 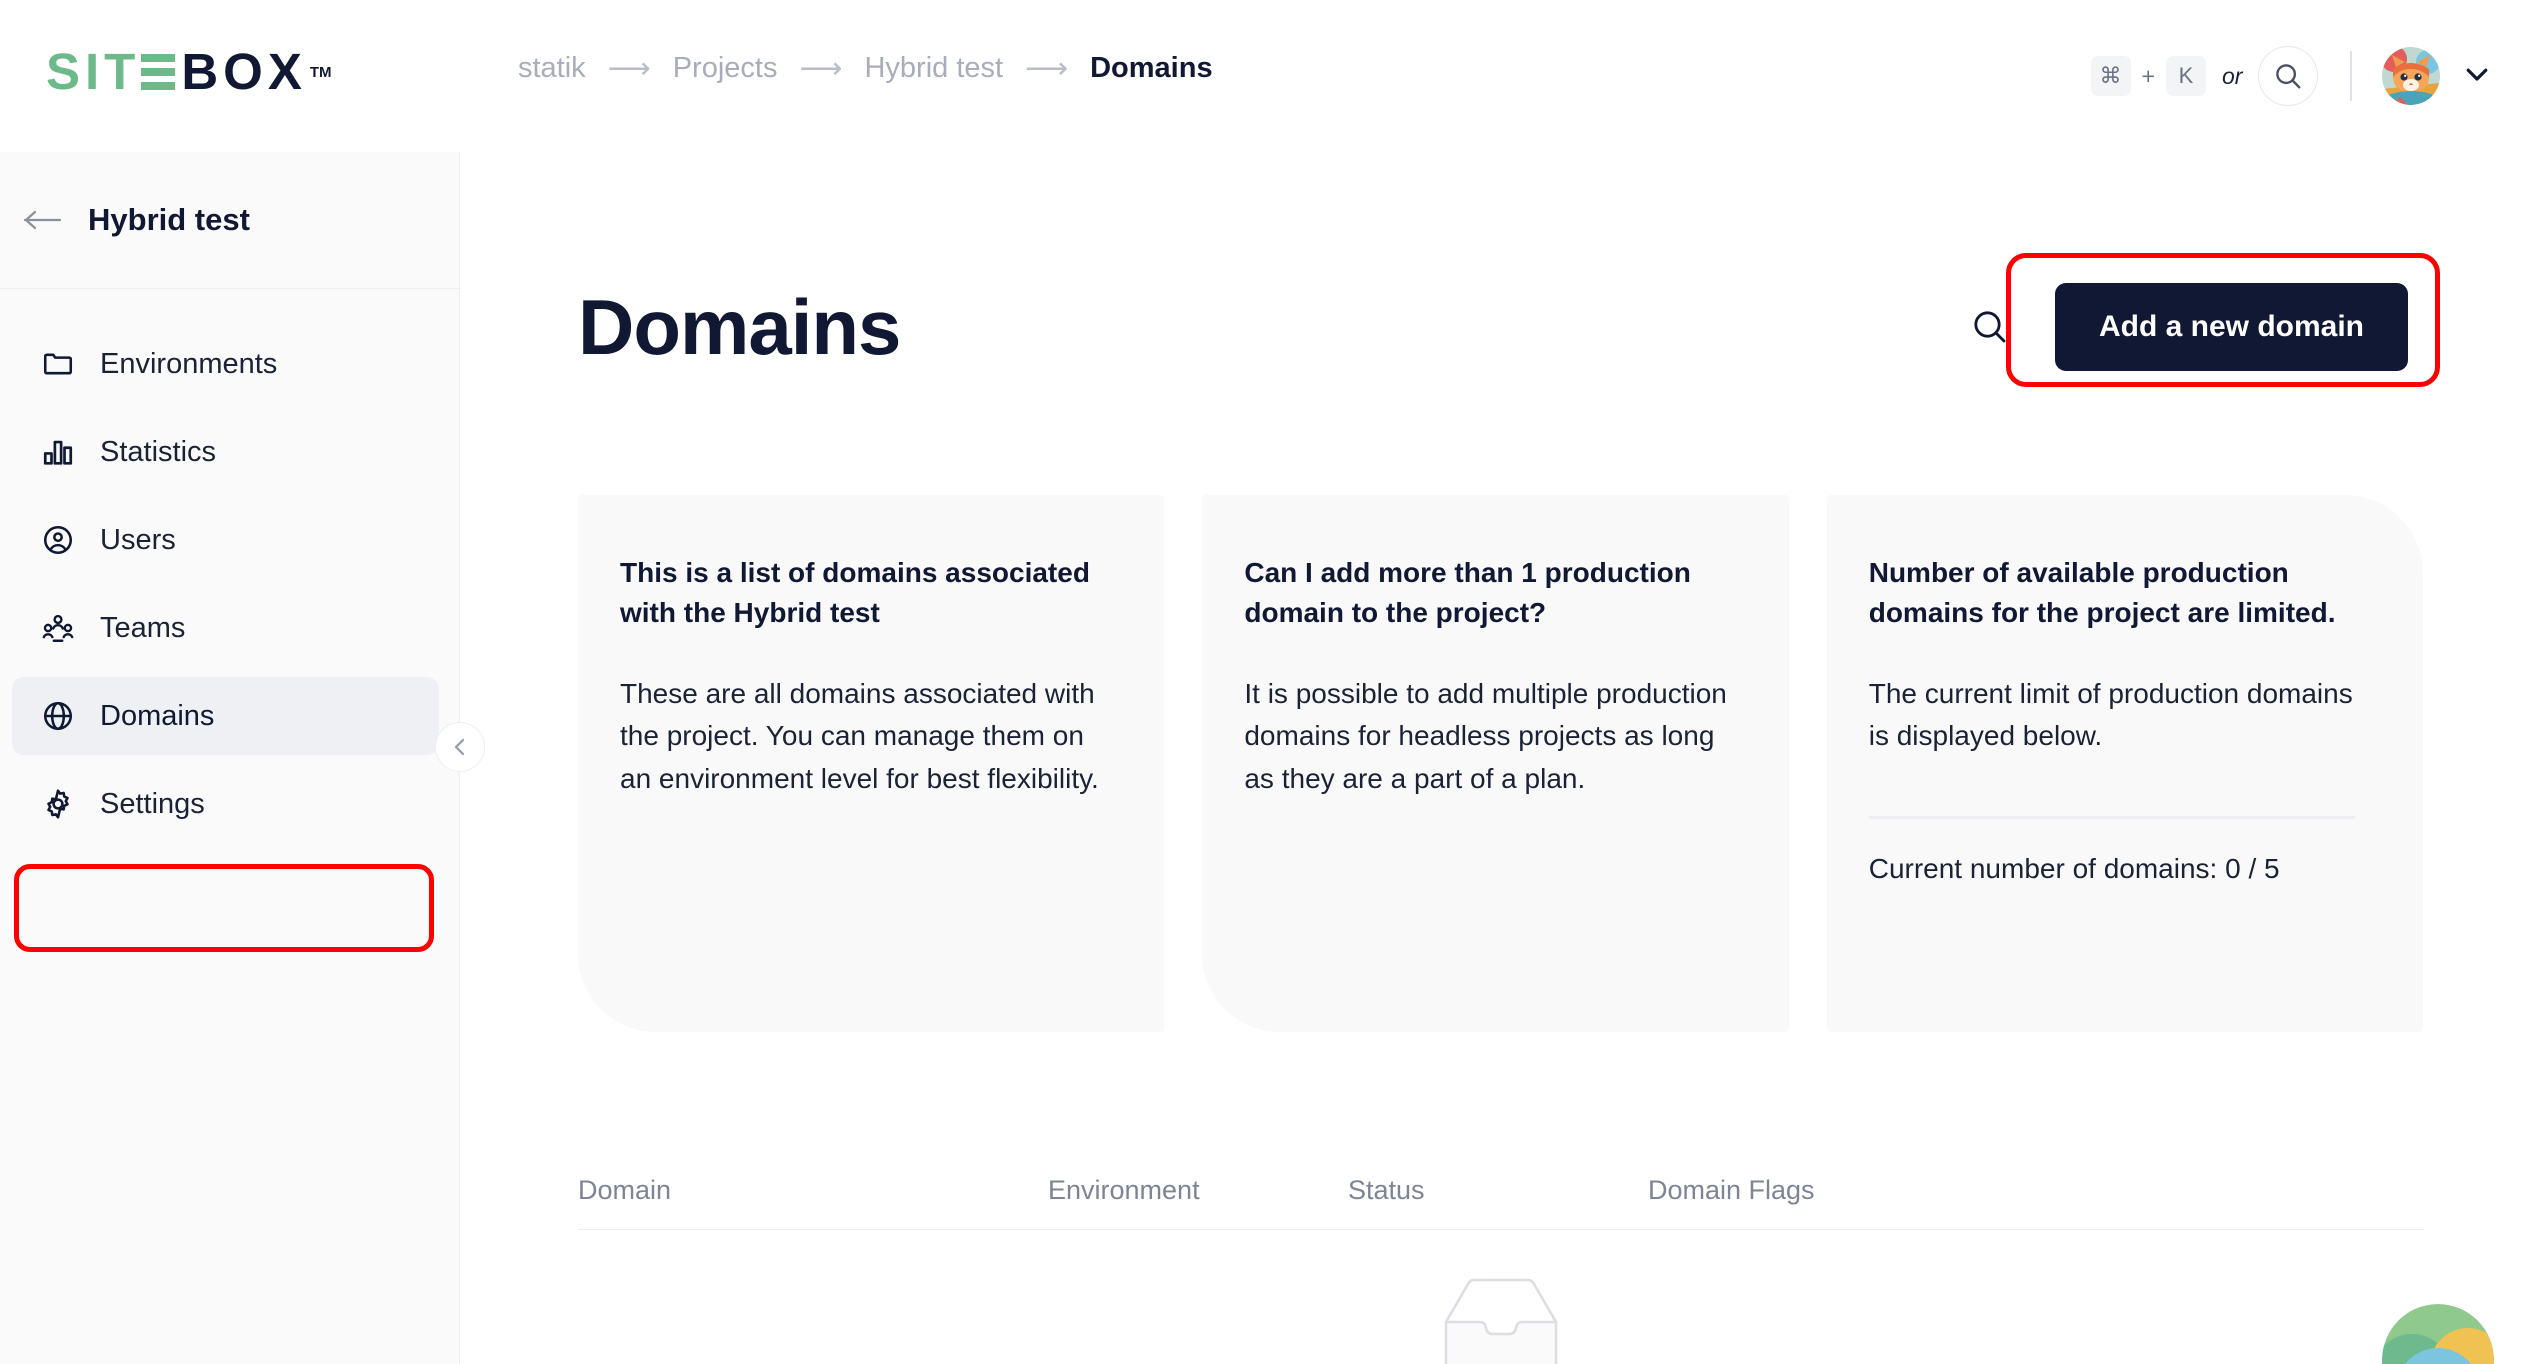 I want to click on avatar, so click(x=2411, y=76).